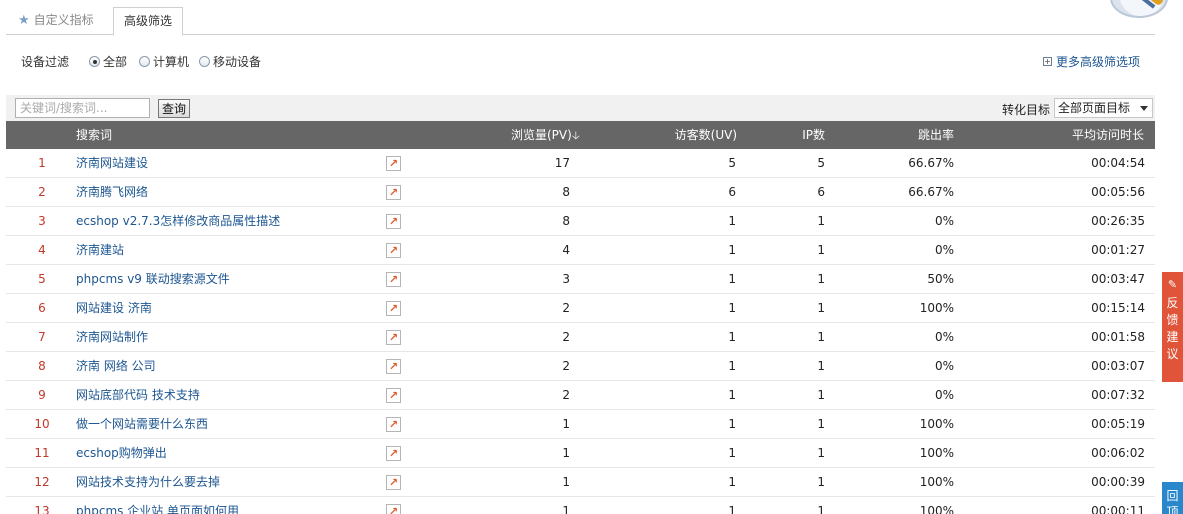 Image resolution: width=1183 pixels, height=514 pixels. I want to click on row-ip: 6, so click(821, 192).